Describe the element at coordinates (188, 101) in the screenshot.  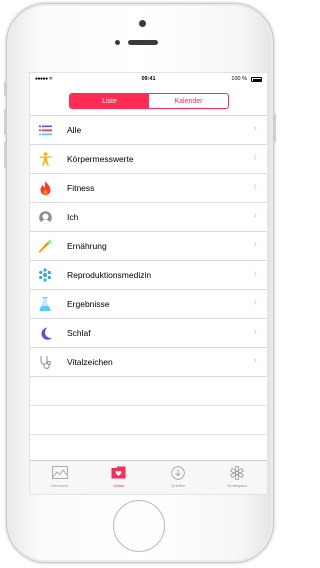
I see `segment-kalender: Kalender` at that location.